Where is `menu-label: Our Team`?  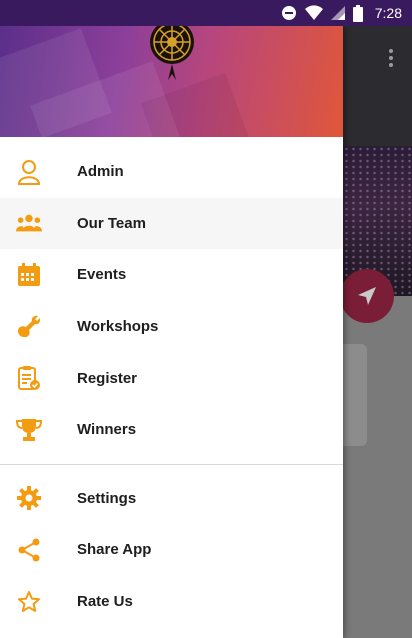
menu-label: Our Team is located at coordinates (111, 223).